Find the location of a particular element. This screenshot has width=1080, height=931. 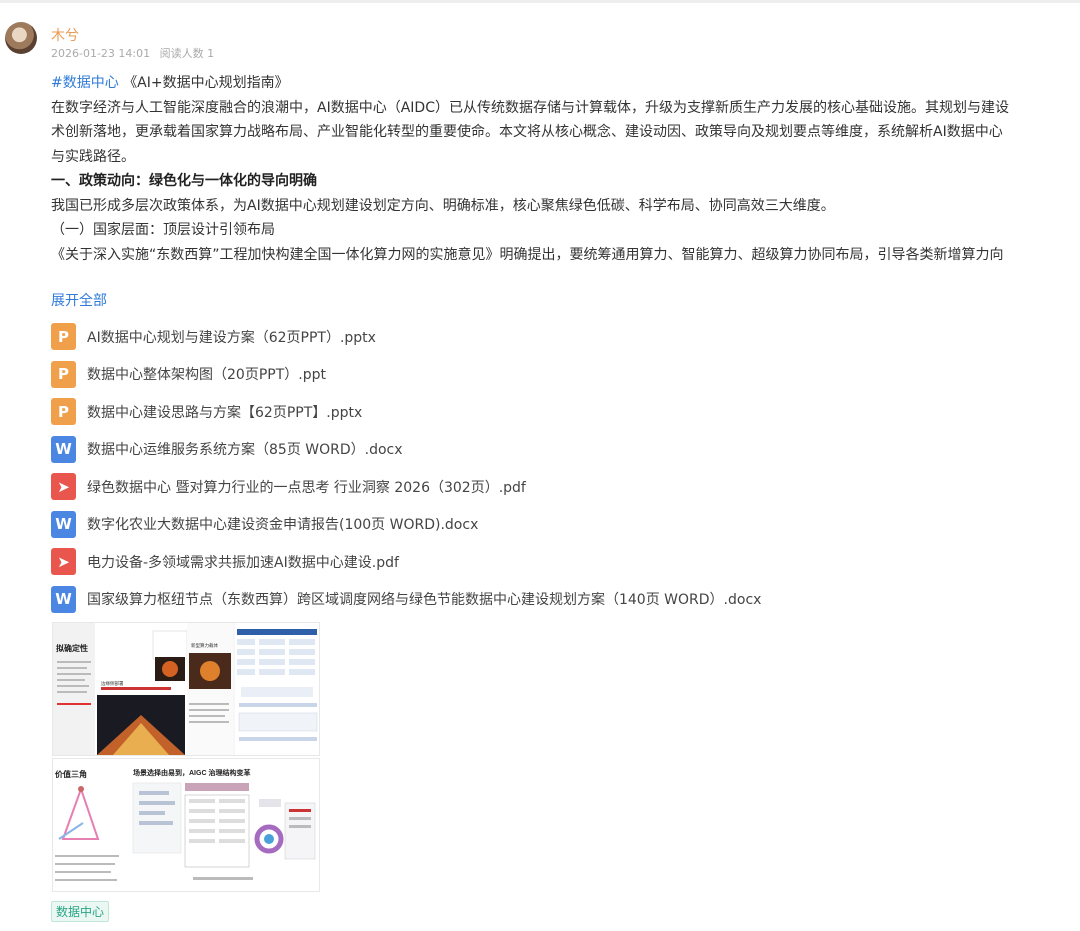

attachment-item: ➤ 绿色数据中心 暨对算力行业的一点思考 行业洞察 2026（302页）.pdf is located at coordinates (406, 487).